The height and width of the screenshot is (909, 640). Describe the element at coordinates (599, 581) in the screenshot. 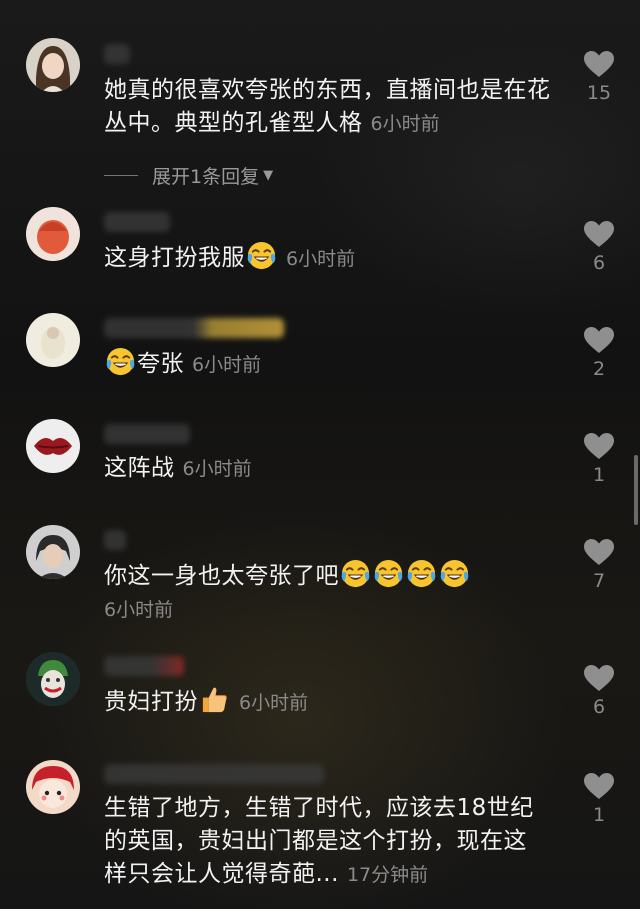

I see `like-count: 7` at that location.